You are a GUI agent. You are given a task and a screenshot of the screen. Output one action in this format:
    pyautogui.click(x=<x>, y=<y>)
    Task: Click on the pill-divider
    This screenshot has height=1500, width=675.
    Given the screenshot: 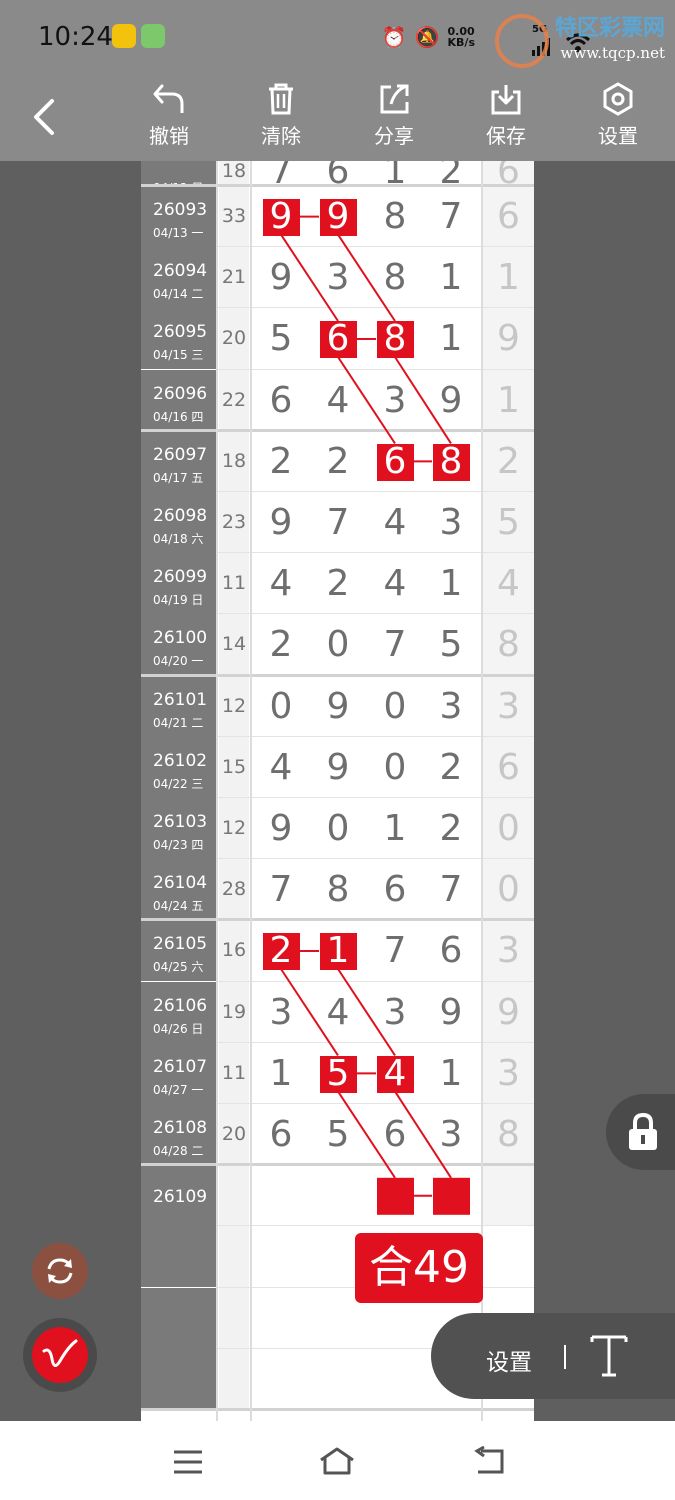 What is the action you would take?
    pyautogui.click(x=565, y=1357)
    